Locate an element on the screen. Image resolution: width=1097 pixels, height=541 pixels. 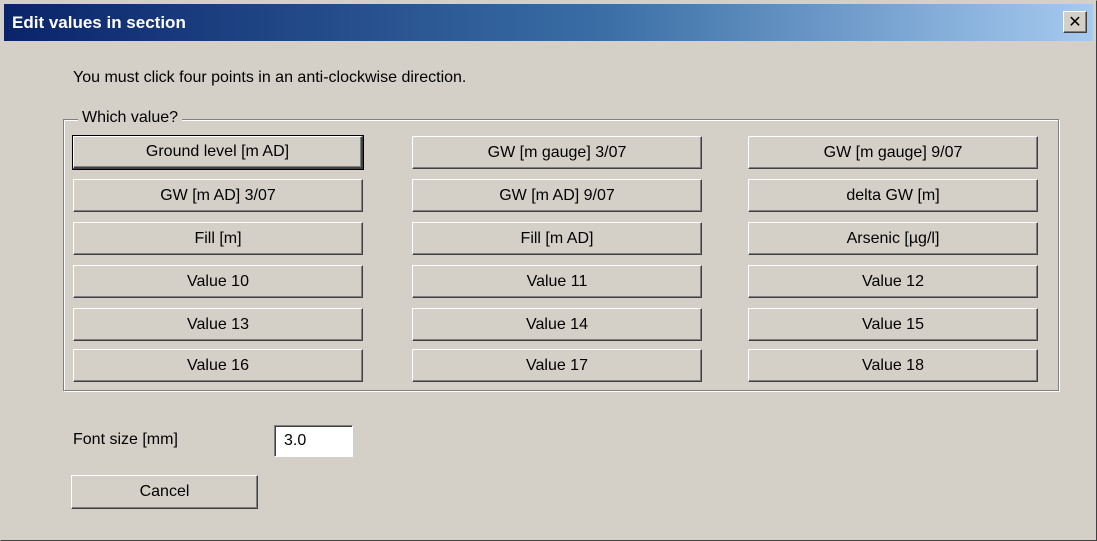
value-button-16: Value 16 is located at coordinates (218, 365).